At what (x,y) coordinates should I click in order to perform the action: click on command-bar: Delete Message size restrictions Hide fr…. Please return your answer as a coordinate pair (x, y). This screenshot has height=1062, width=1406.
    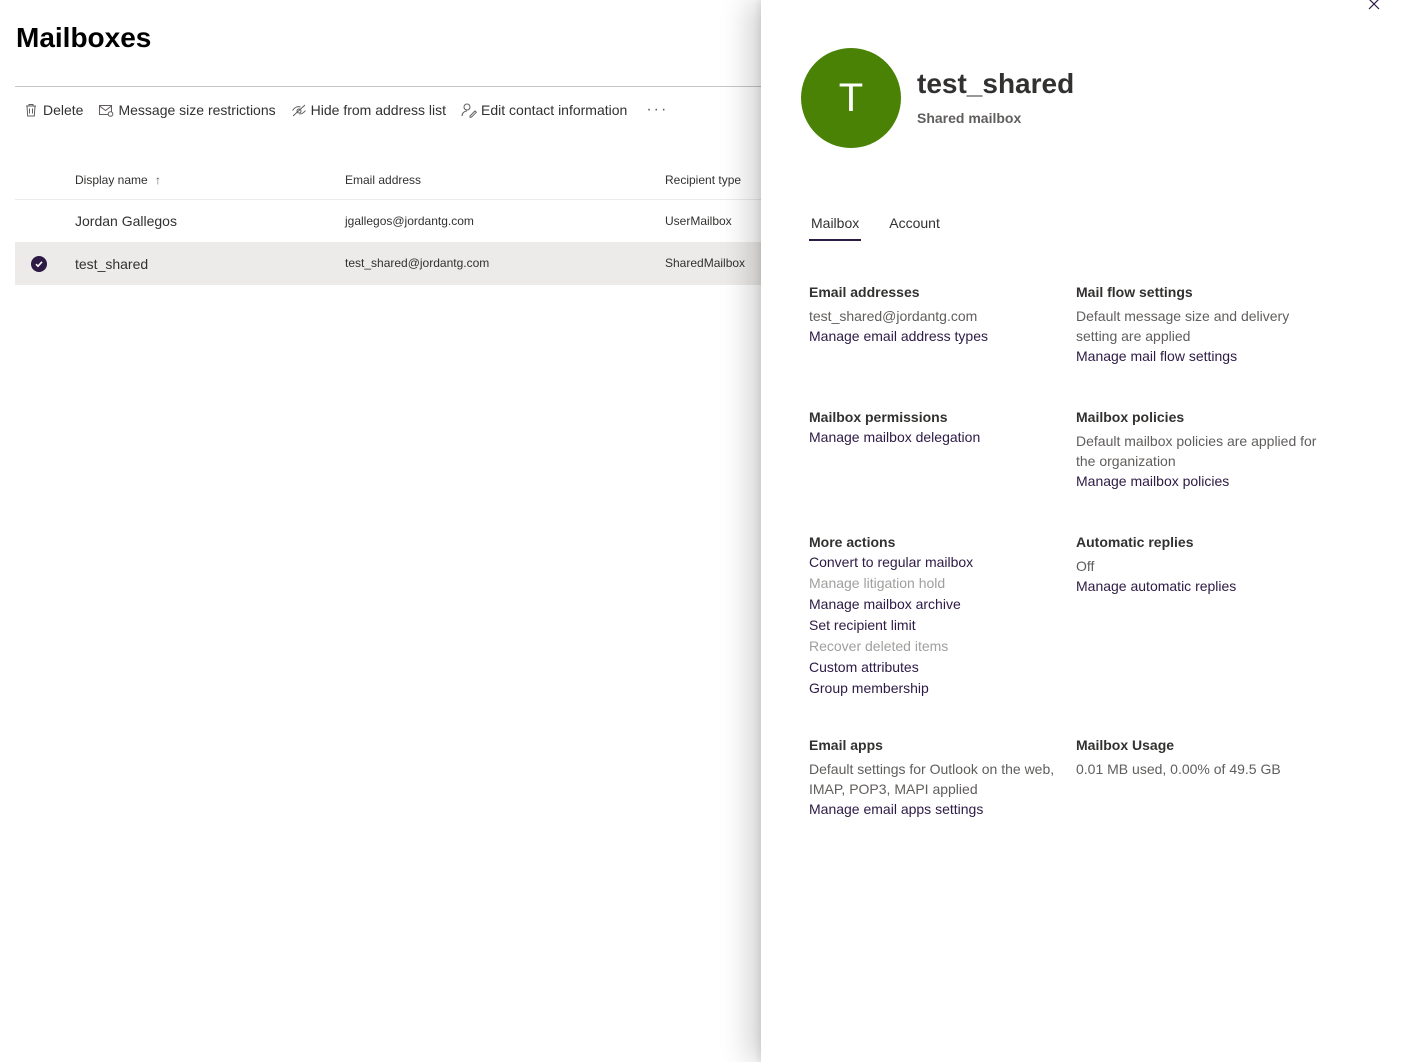
    Looking at the image, I should click on (341, 110).